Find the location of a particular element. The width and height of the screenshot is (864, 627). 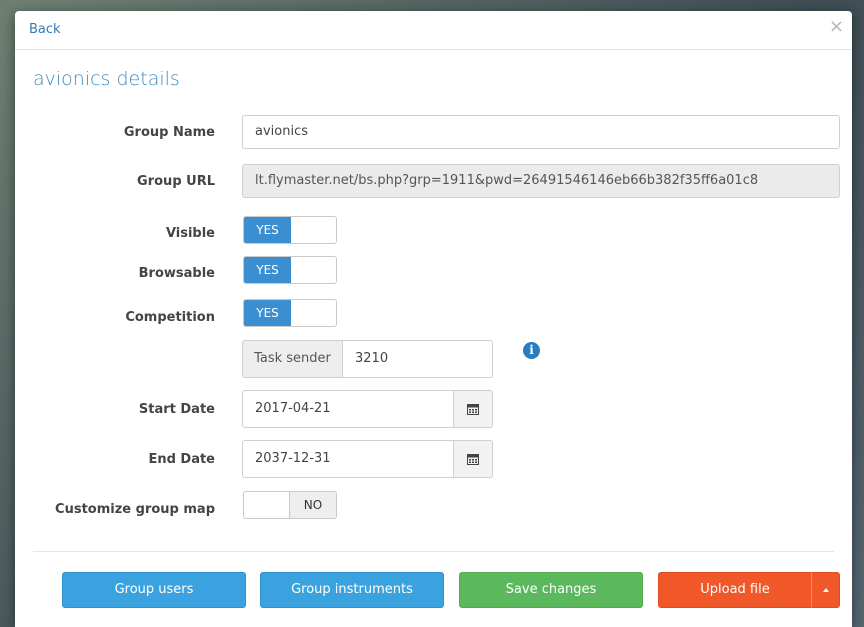

start-date-calendar-button is located at coordinates (473, 409).